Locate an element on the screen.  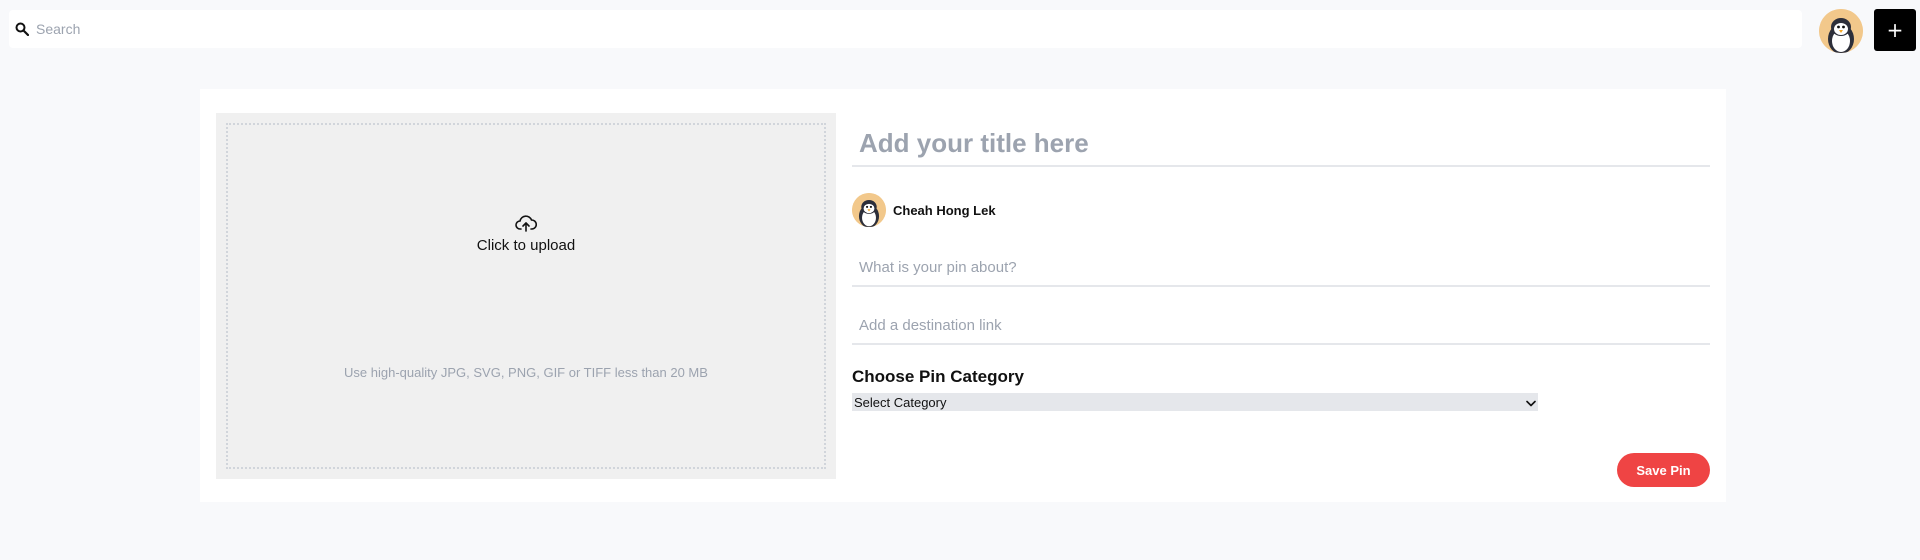
author-avatar is located at coordinates (869, 210).